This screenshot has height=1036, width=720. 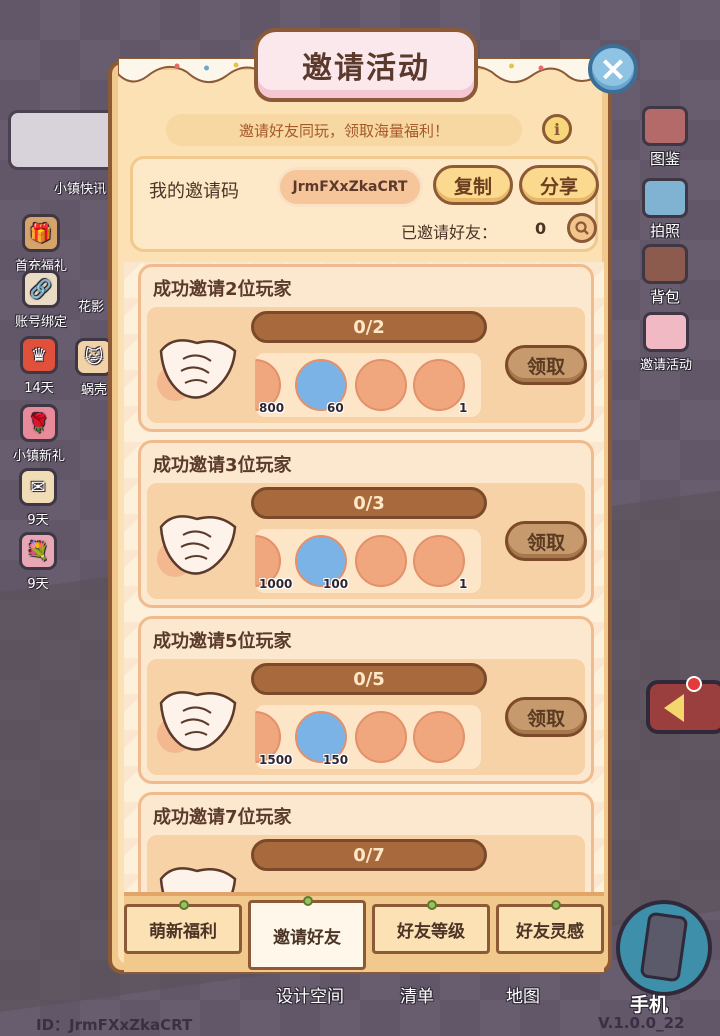 I want to click on invited-friends-count: 0, so click(x=541, y=228).